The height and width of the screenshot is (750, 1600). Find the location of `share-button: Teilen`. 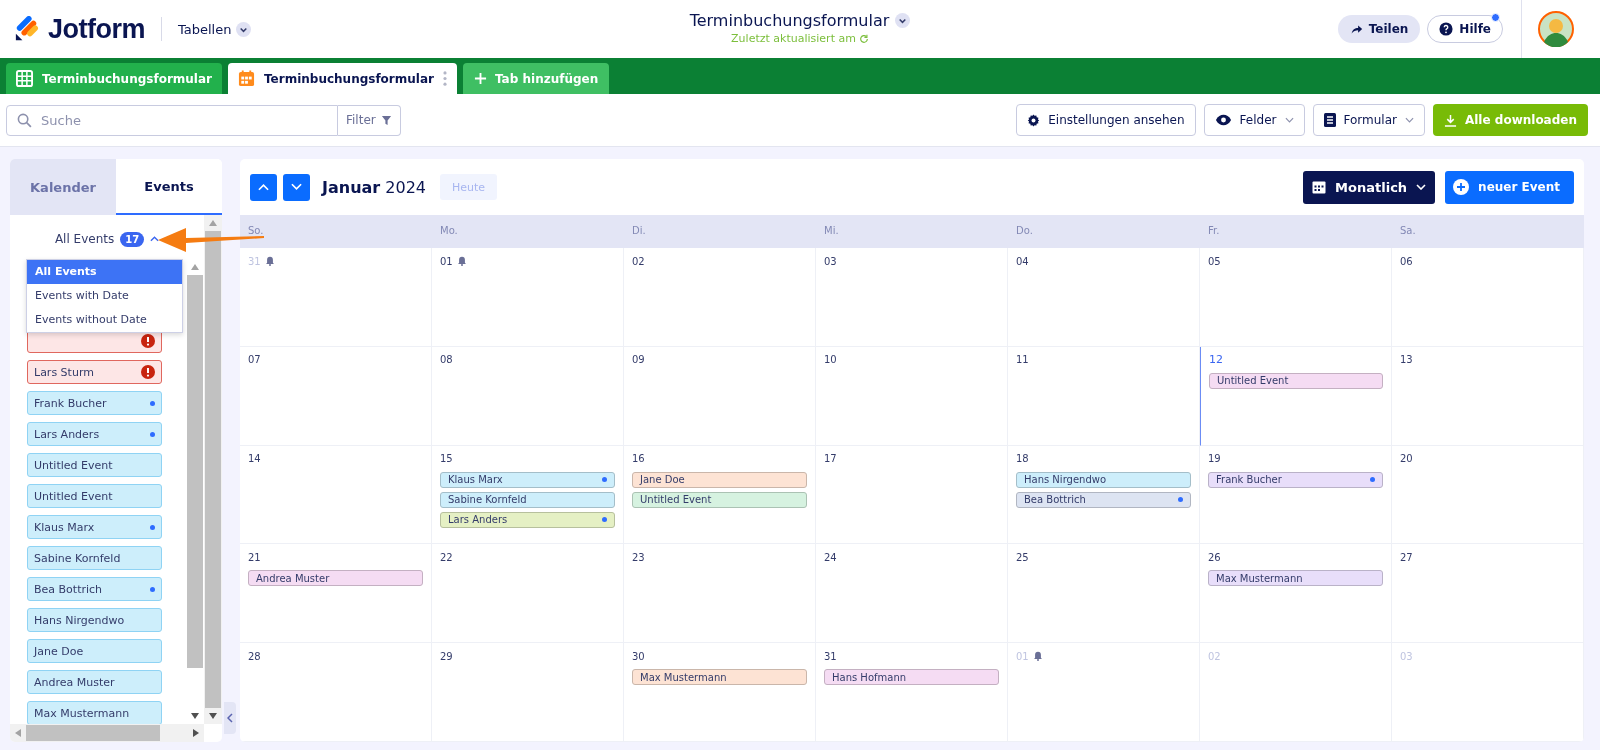

share-button: Teilen is located at coordinates (1379, 29).